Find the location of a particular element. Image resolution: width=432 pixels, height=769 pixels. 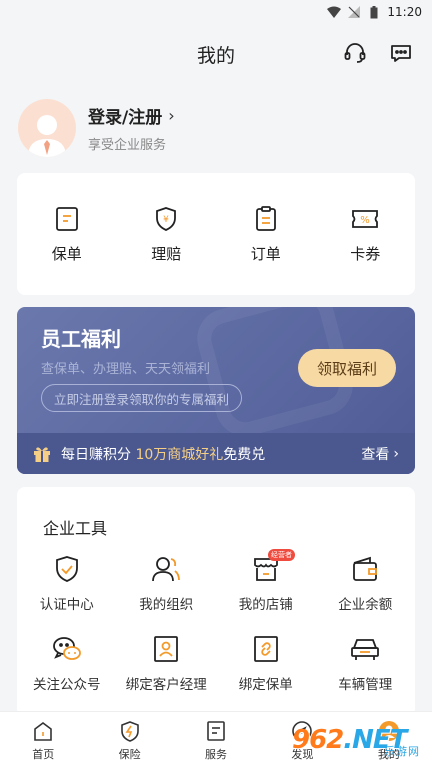

page-header: 我的 is located at coordinates (216, 54).